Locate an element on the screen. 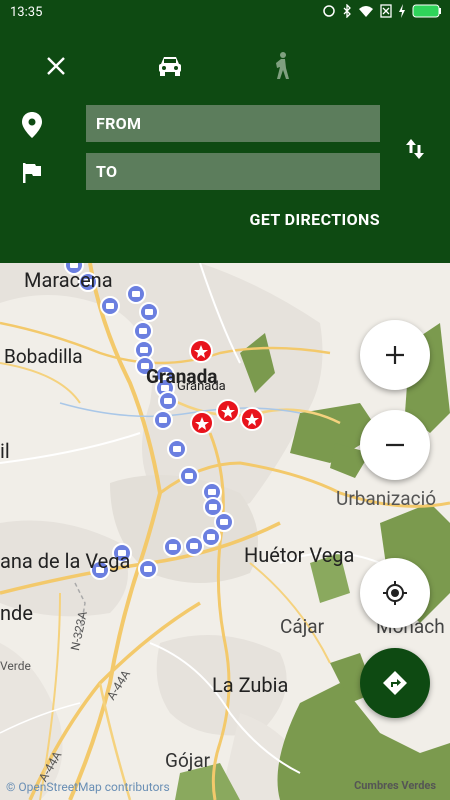 The image size is (450, 800). walk-icon is located at coordinates (282, 65).